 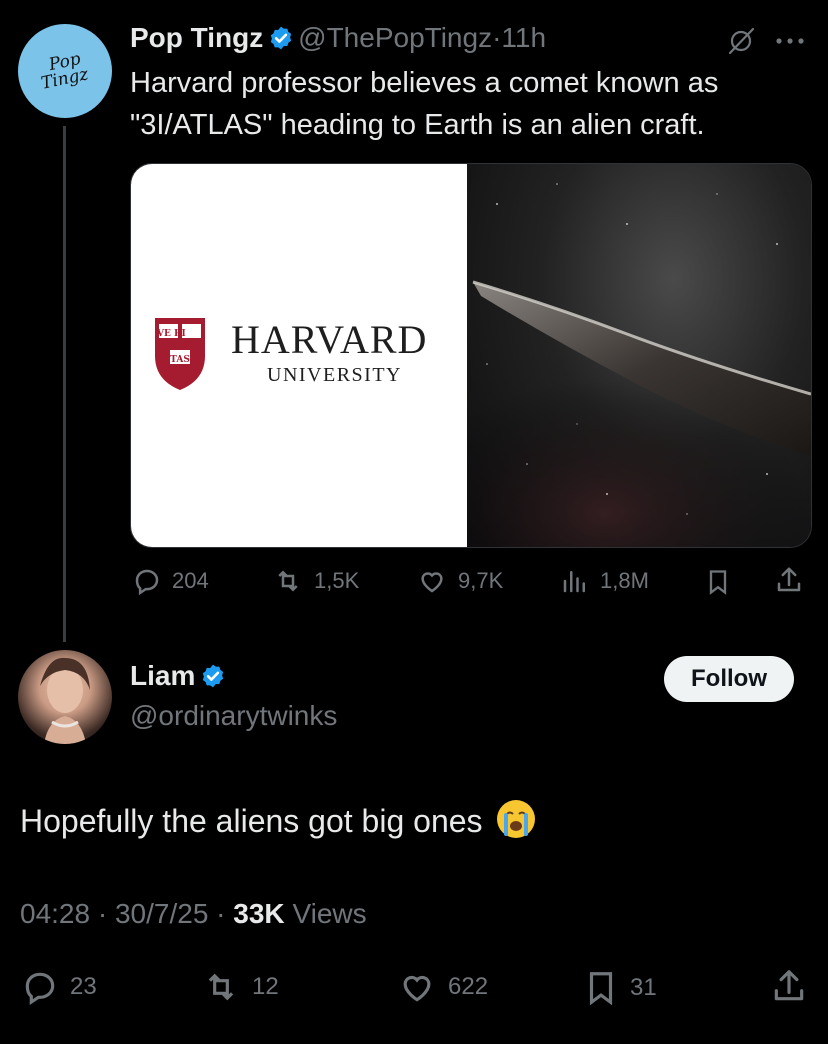 I want to click on like-button: 9,7K, so click(x=459, y=581).